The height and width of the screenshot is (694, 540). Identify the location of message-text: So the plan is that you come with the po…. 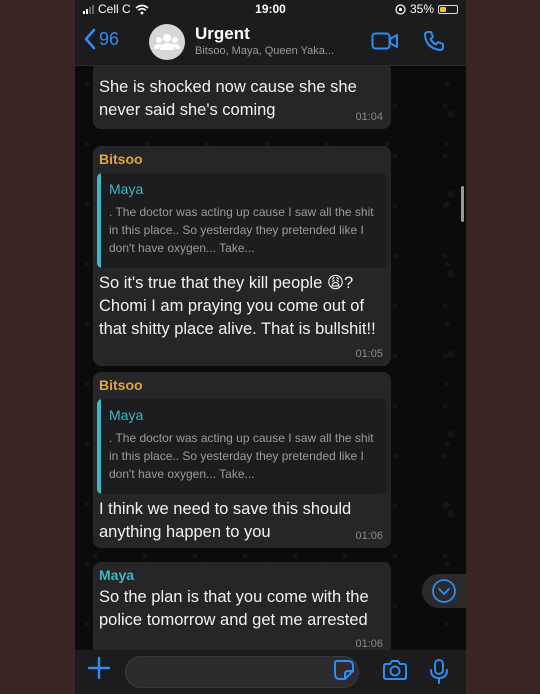
(234, 608).